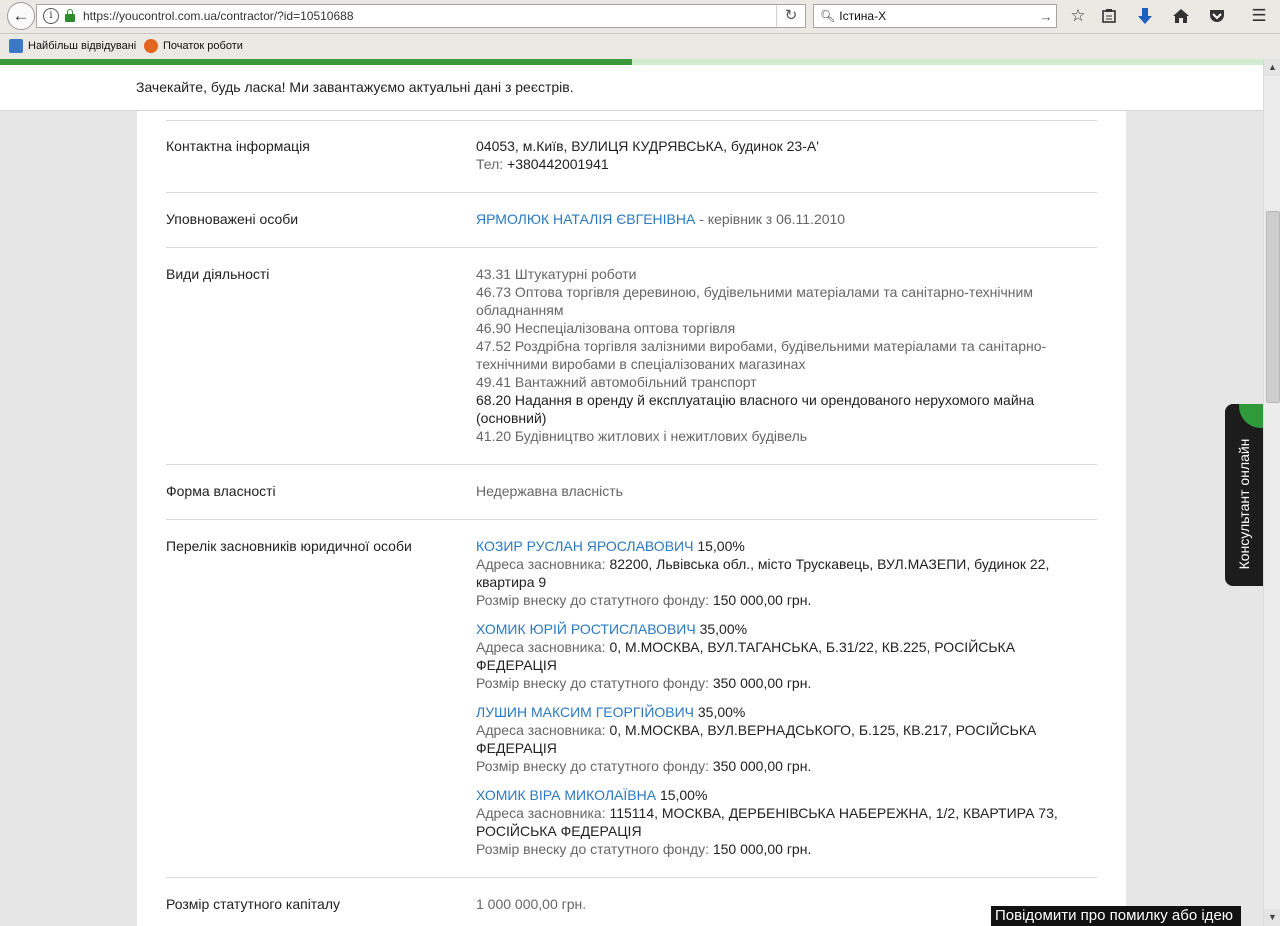 The image size is (1280, 926). Describe the element at coordinates (631, 120) in the screenshot. I see `divider` at that location.